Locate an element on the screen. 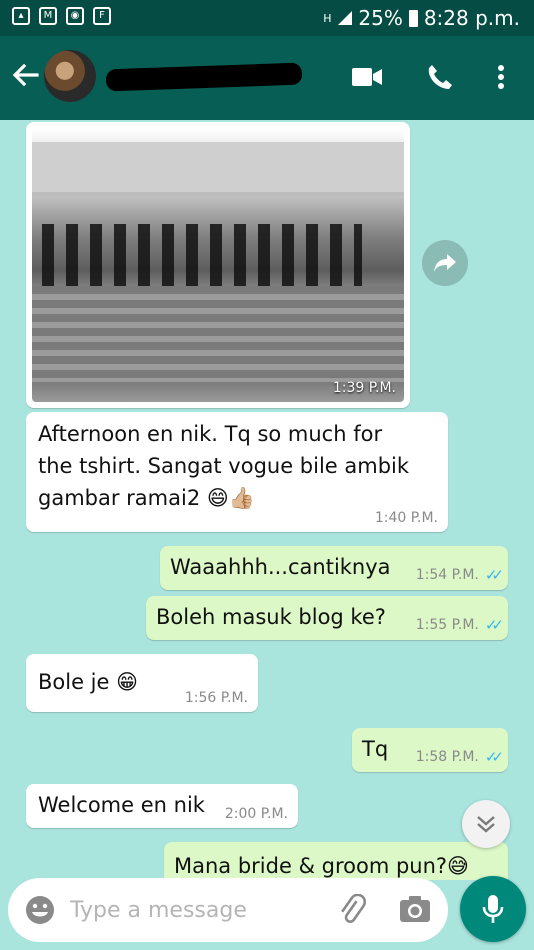 The height and width of the screenshot is (950, 534). photo-roof is located at coordinates (218, 169).